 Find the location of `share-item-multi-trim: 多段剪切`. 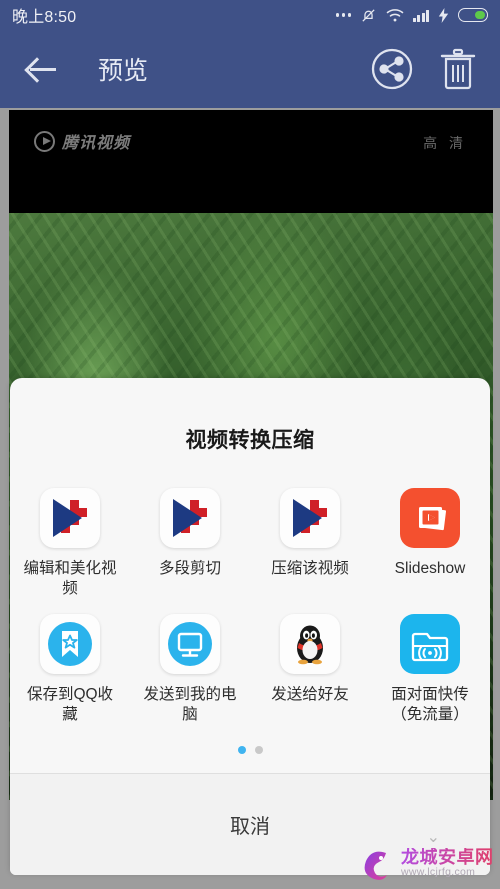

share-item-multi-trim: 多段剪切 is located at coordinates (190, 544).